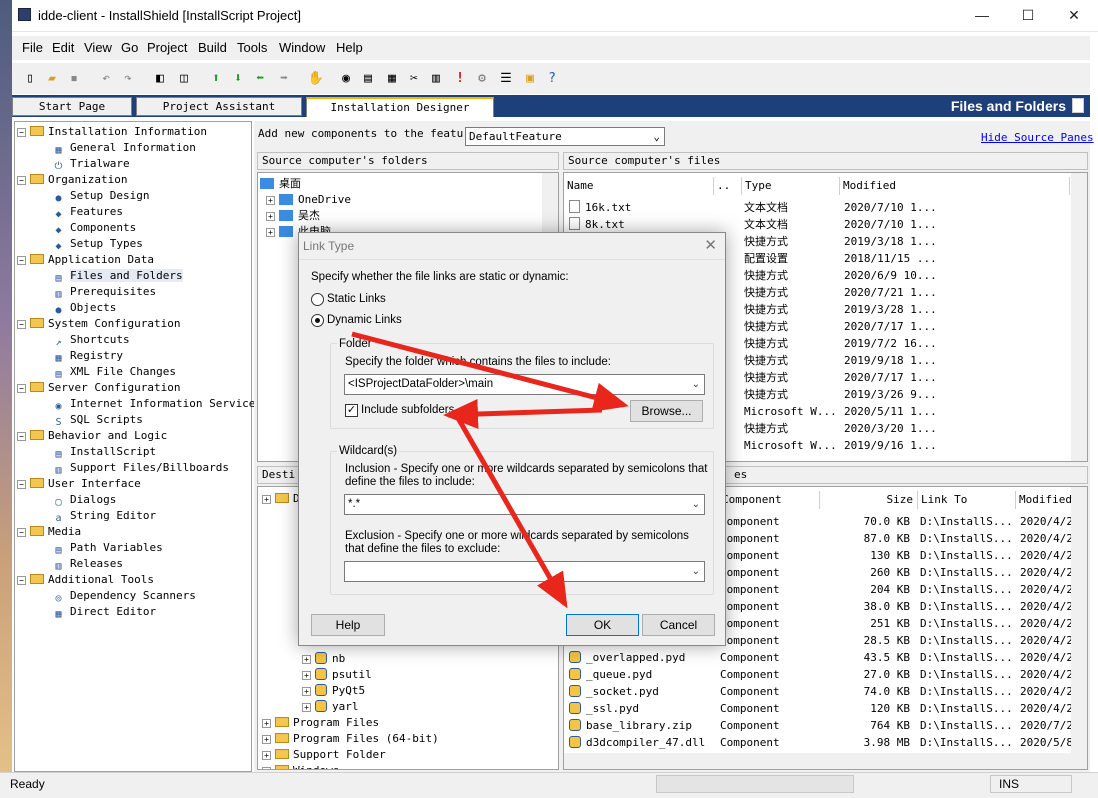 Image resolution: width=1098 pixels, height=798 pixels. I want to click on annotation-arrows, so click(490, 470).